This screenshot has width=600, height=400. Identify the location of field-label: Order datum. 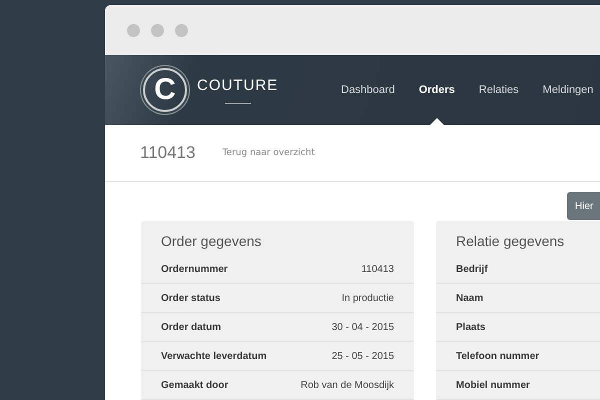
(191, 327).